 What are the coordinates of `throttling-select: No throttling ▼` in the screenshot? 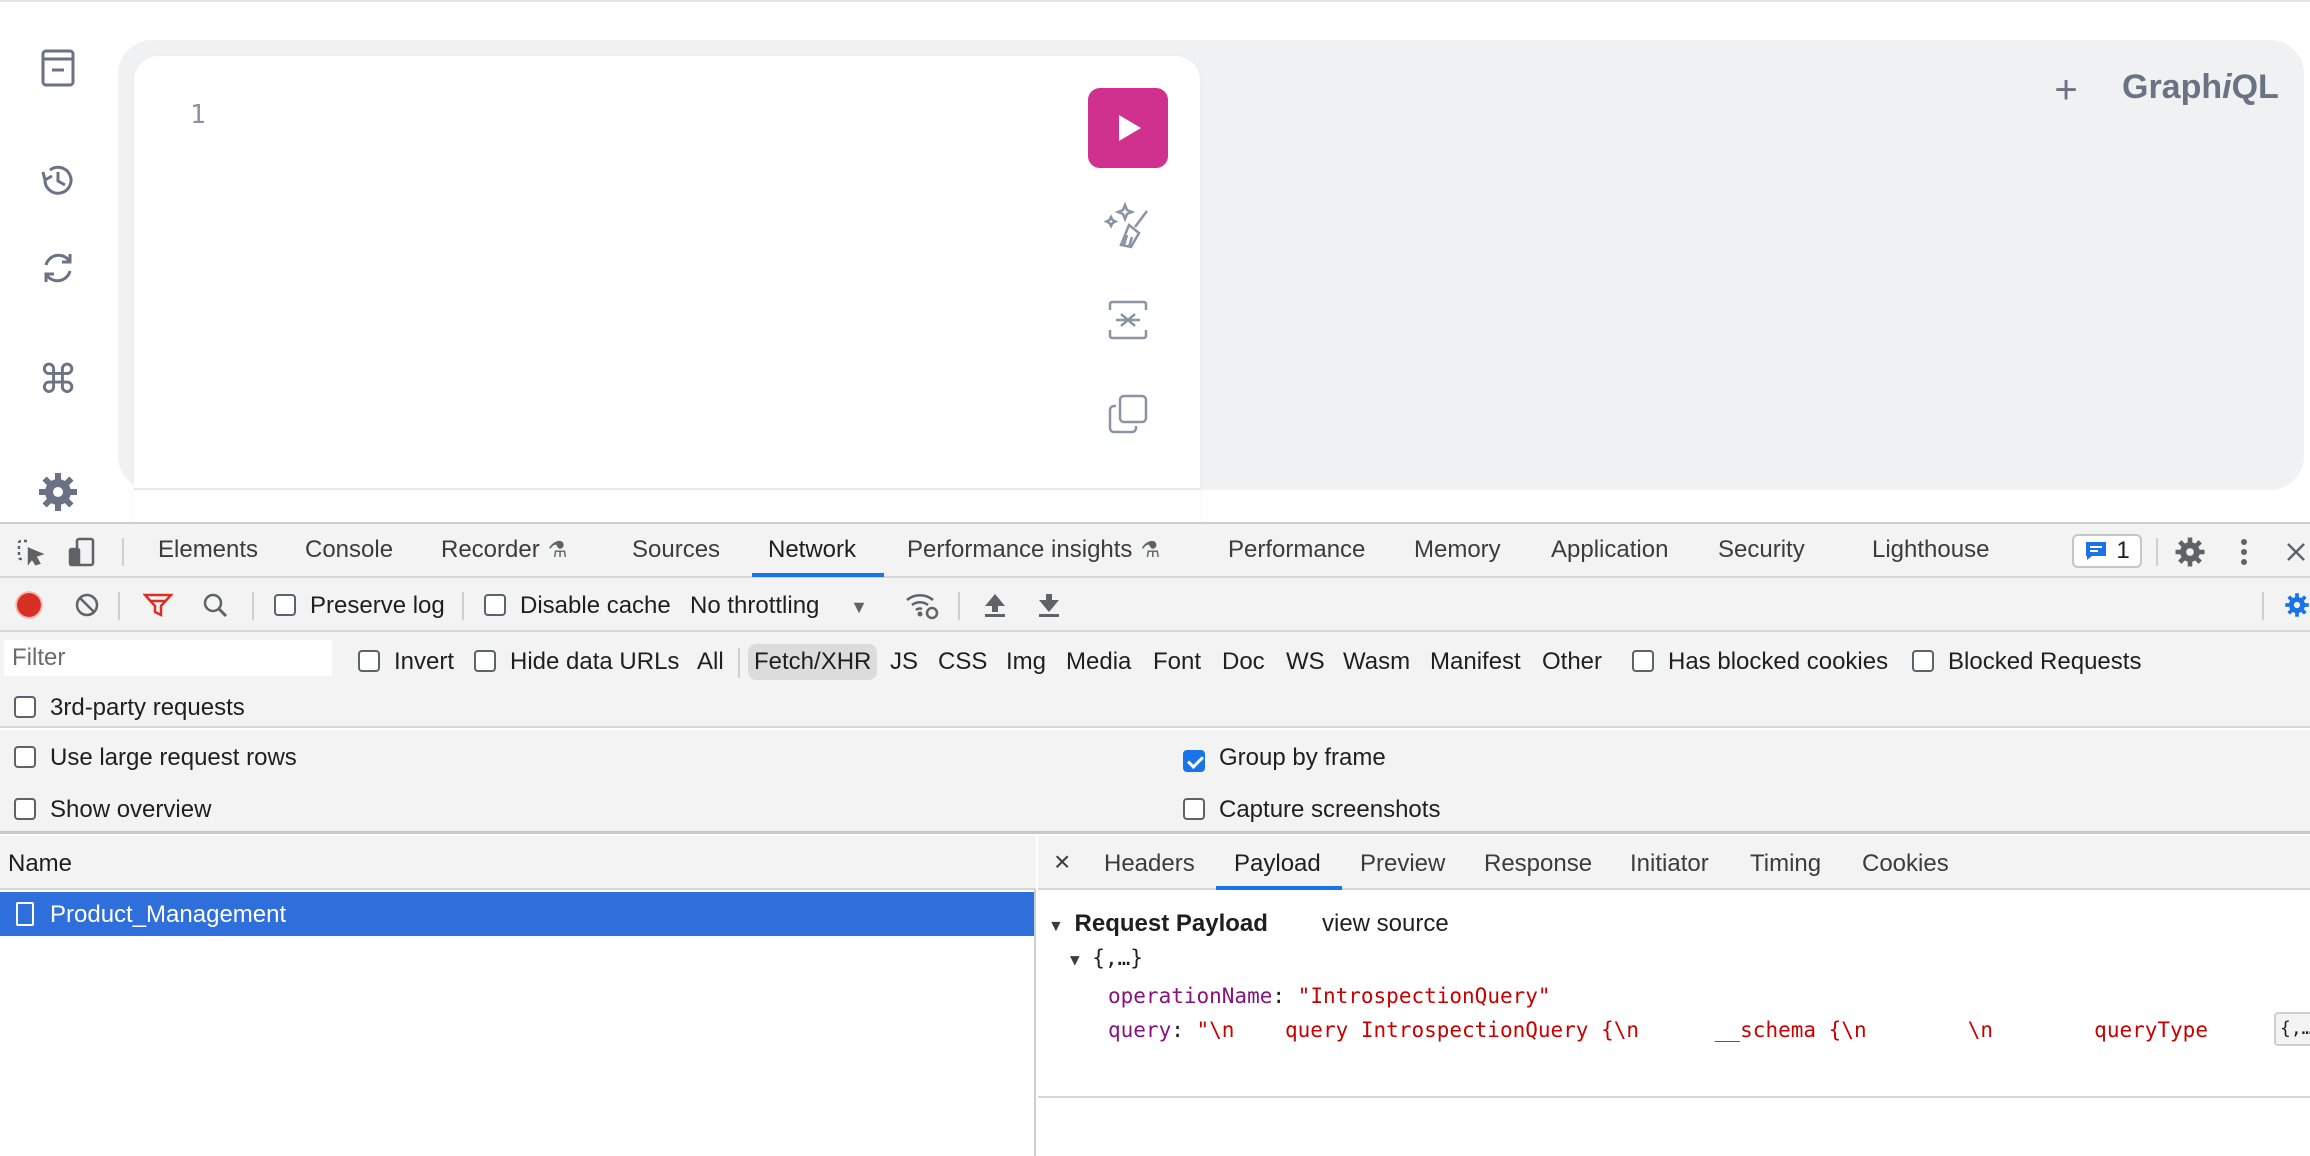 It's located at (779, 606).